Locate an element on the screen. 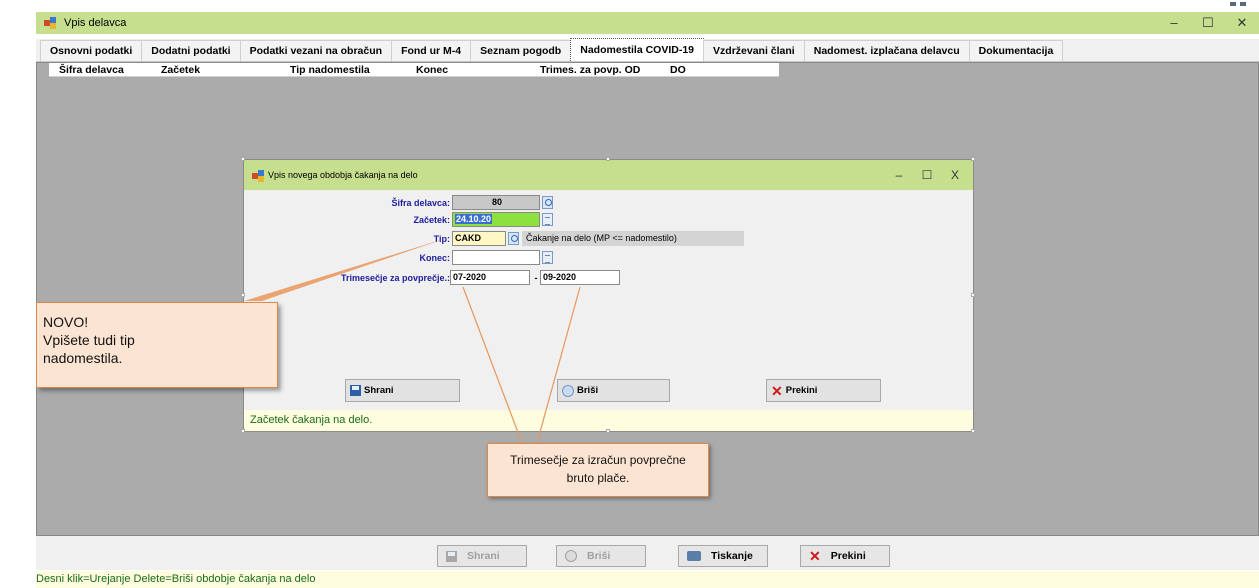  end-date-label: Konec: is located at coordinates (434, 258).